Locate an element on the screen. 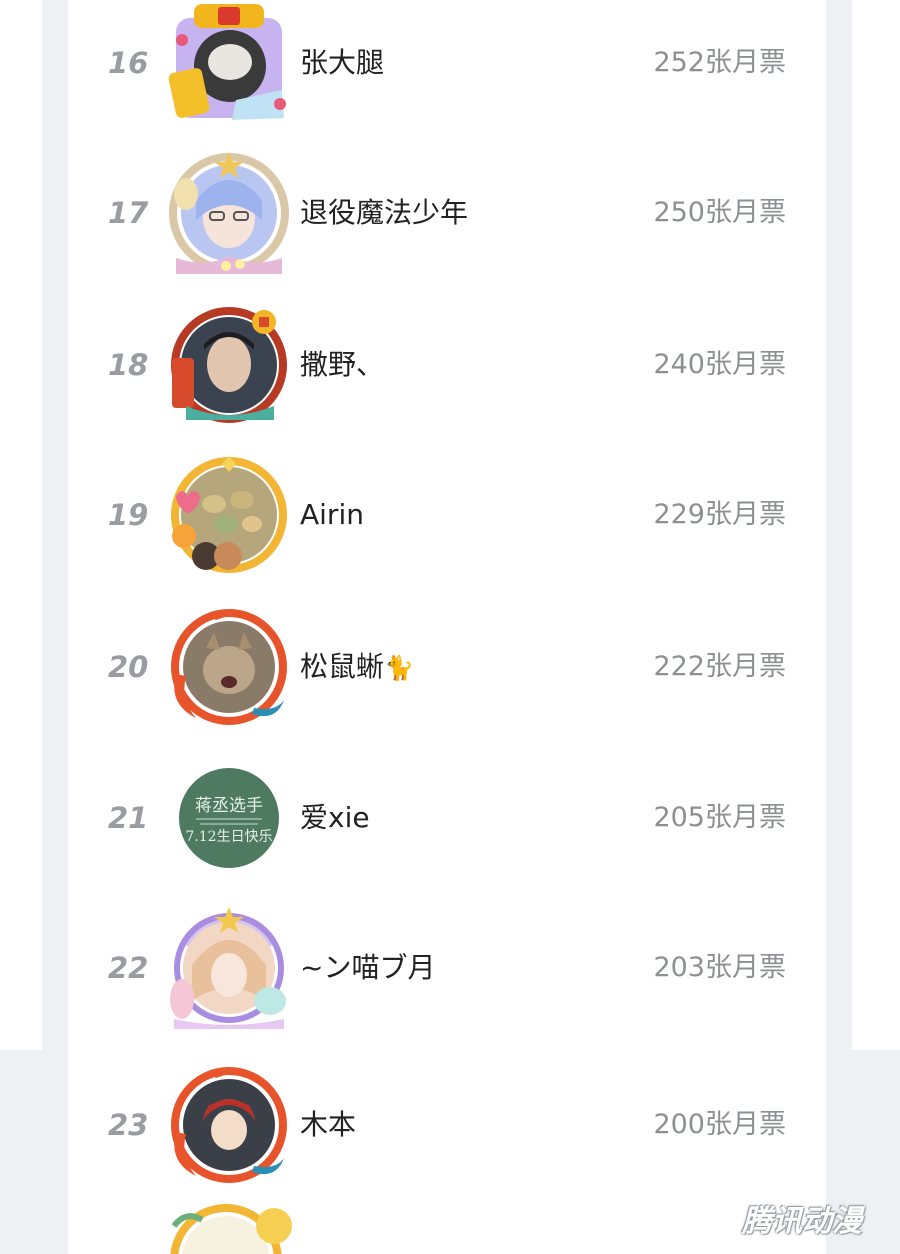 The image size is (900, 1254). username: 木本 is located at coordinates (328, 1125).